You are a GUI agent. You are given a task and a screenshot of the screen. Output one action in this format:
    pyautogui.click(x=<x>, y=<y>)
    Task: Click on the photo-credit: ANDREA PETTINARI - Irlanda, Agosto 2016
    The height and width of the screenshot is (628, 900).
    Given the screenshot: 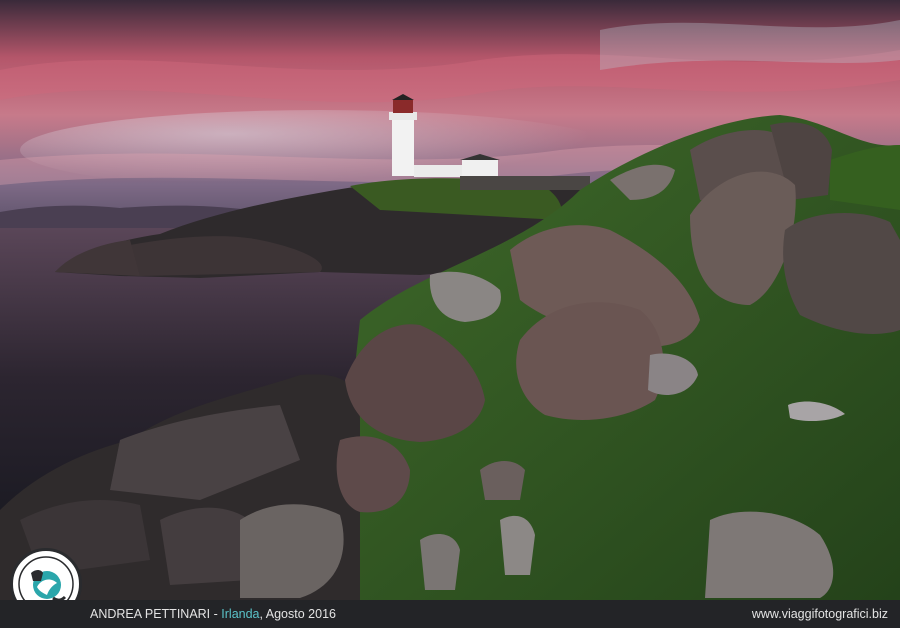 What is the action you would take?
    pyautogui.click(x=213, y=614)
    